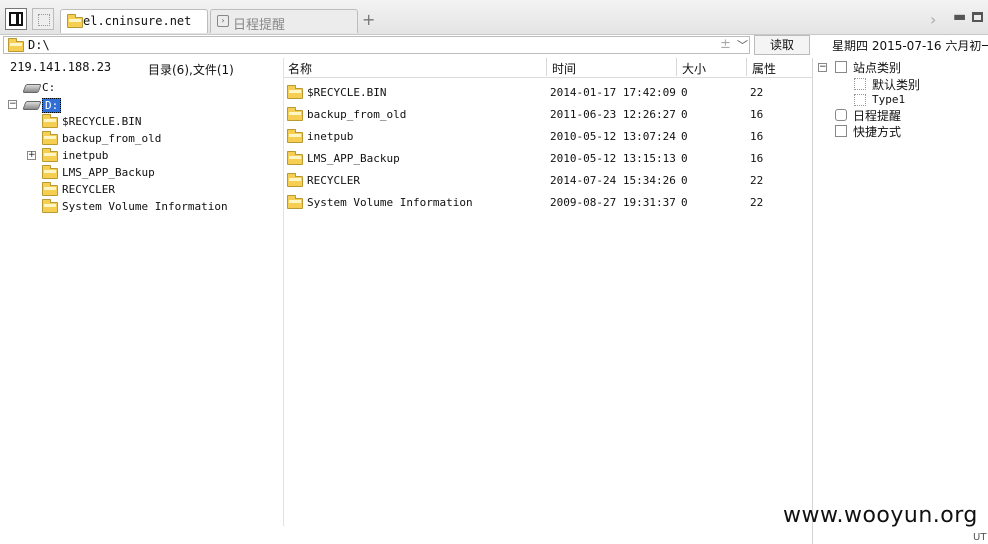 The image size is (988, 544). Describe the element at coordinates (85, 155) in the screenshot. I see `tree-folder-label: inetpub` at that location.